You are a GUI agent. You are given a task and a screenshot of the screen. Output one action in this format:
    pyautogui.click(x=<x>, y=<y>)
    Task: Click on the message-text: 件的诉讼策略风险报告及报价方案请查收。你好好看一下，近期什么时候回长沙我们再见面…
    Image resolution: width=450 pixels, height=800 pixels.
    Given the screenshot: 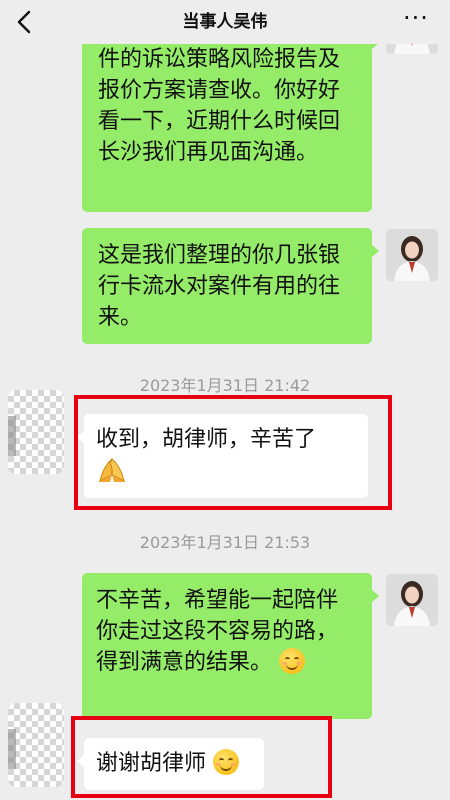 What is the action you would take?
    pyautogui.click(x=219, y=106)
    